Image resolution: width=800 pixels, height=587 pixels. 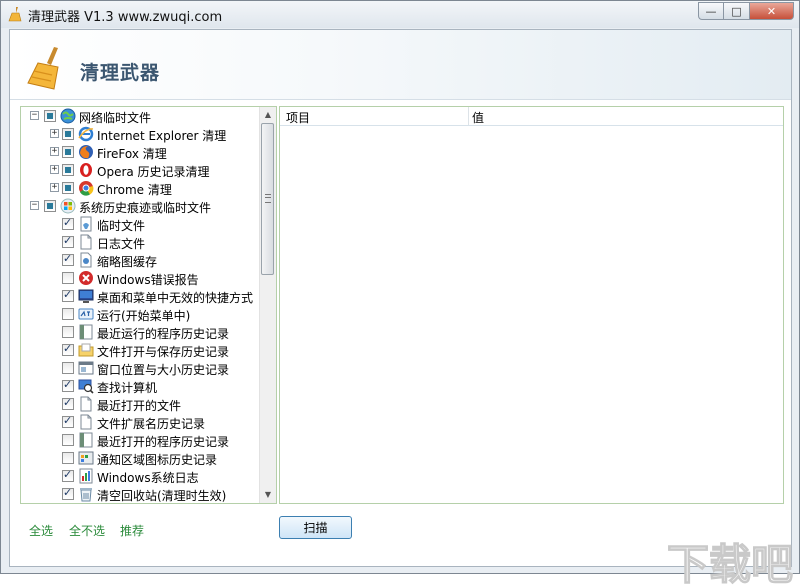 I want to click on tree-item: 文件扩展名历史记录, so click(x=141, y=422).